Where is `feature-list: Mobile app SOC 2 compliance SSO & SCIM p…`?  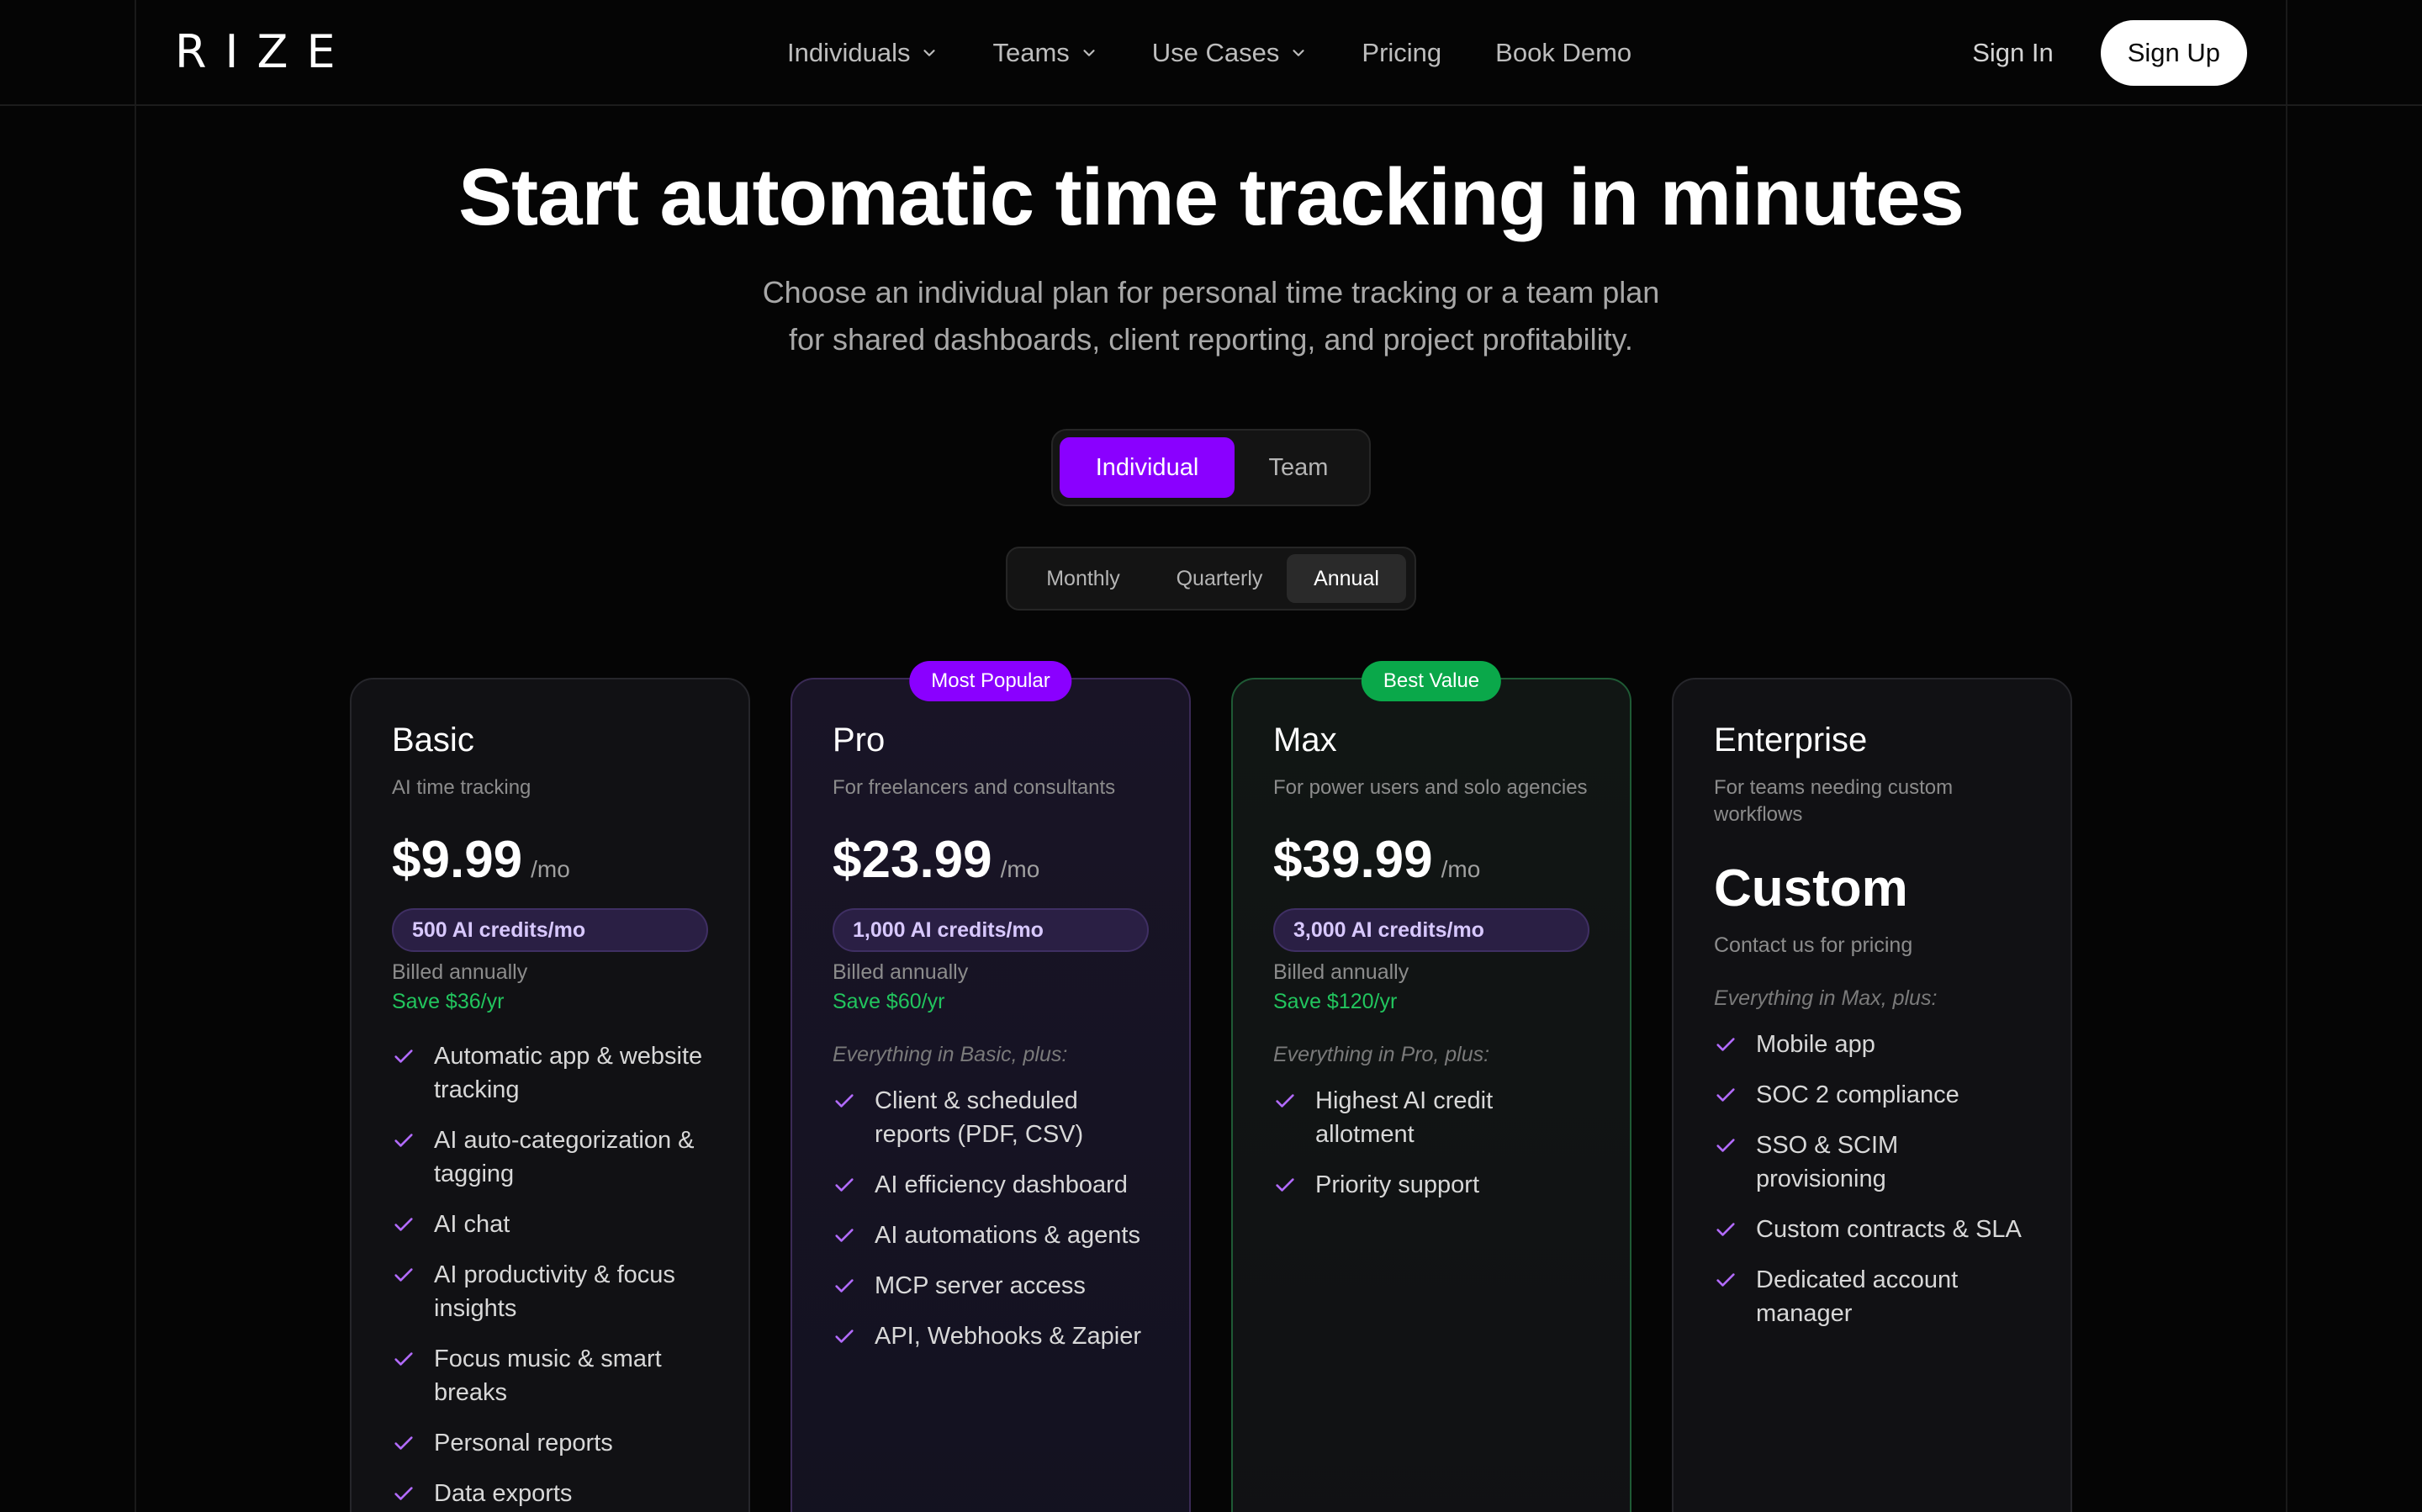 feature-list: Mobile app SOC 2 compliance SSO & SCIM p… is located at coordinates (1872, 1179).